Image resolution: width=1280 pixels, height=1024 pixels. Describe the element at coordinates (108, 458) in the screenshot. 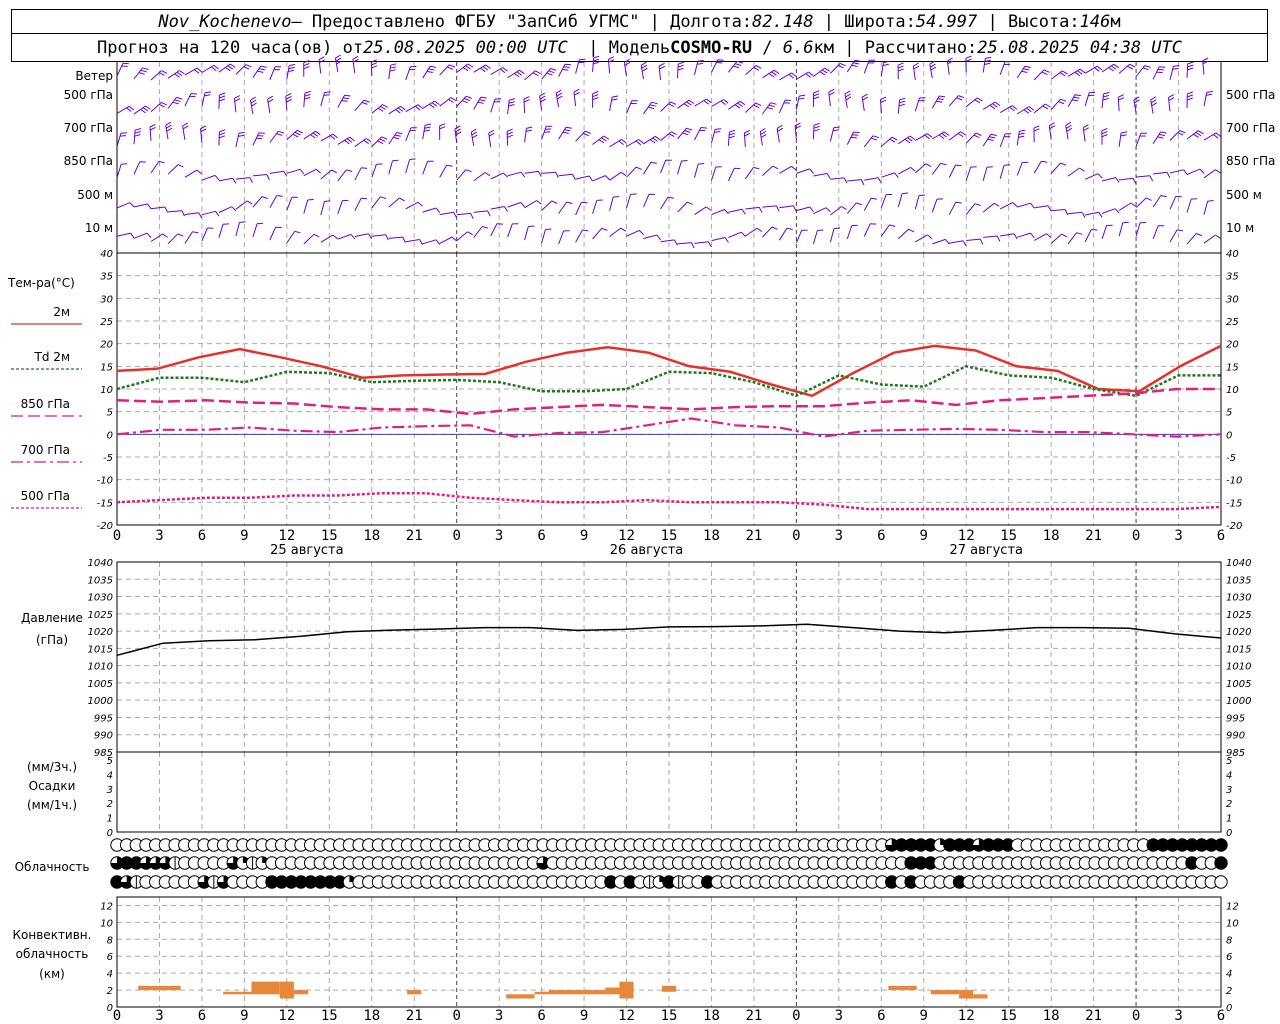

I see `temp-y-tick: -5` at that location.